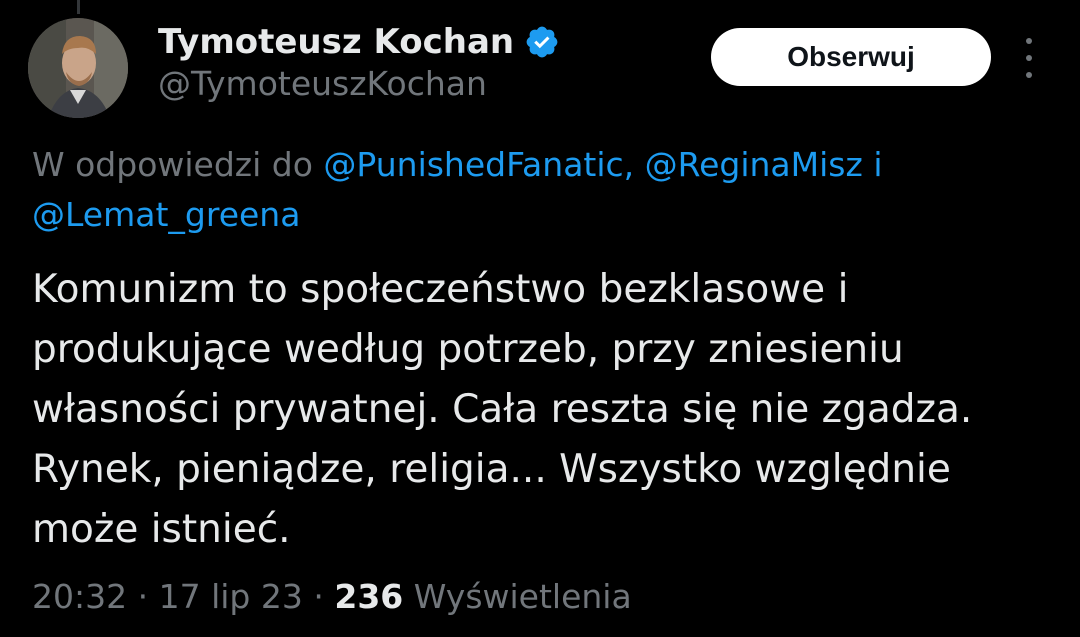  Describe the element at coordinates (754, 164) in the screenshot. I see `mention-link-reginamisz: @ReginaMisz` at that location.